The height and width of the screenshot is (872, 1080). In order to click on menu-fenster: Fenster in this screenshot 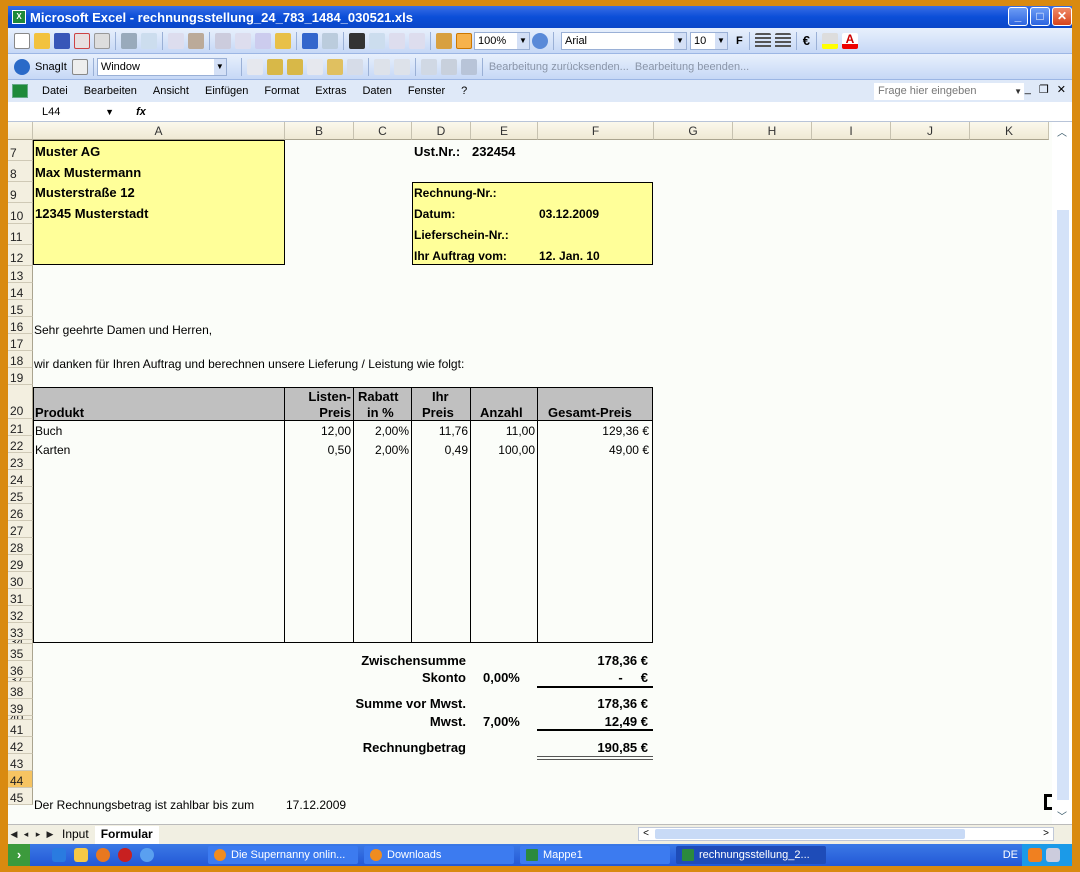, I will do `click(426, 91)`.